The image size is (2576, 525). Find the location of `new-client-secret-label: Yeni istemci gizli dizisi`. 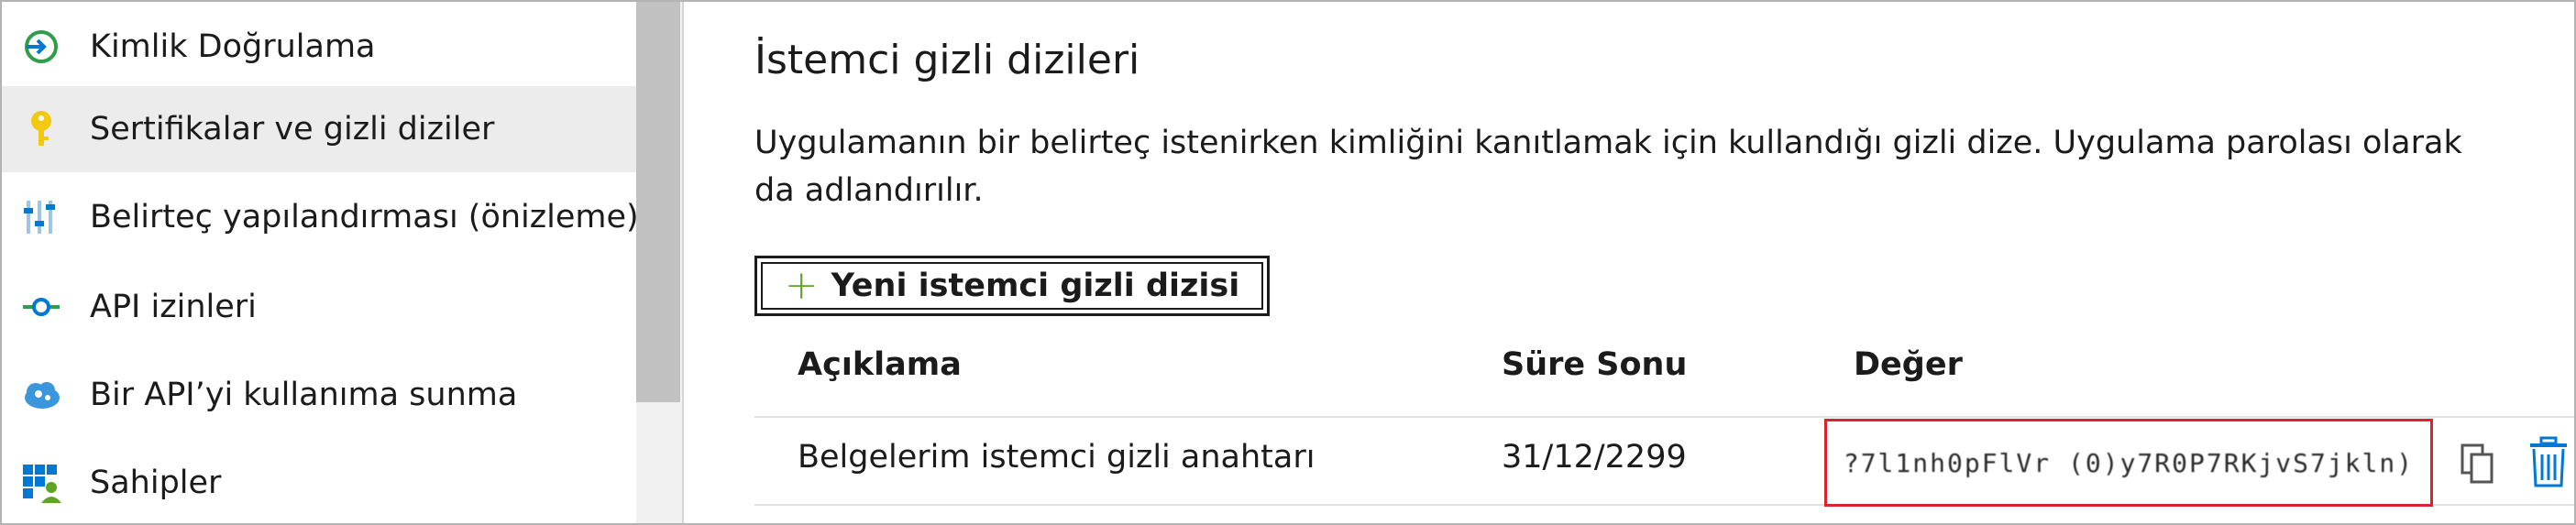

new-client-secret-label: Yeni istemci gizli dizisi is located at coordinates (1035, 286).